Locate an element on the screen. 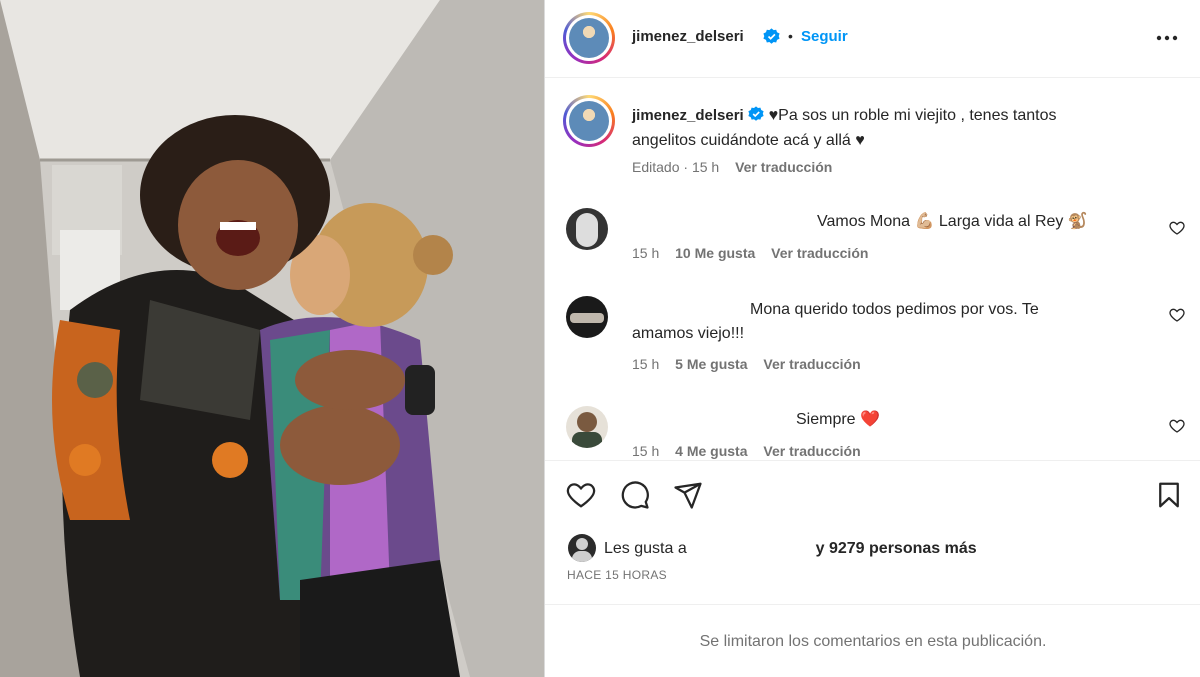  comment-1-meta: 15 h 10 Me gusta Ver traducción is located at coordinates (750, 253).